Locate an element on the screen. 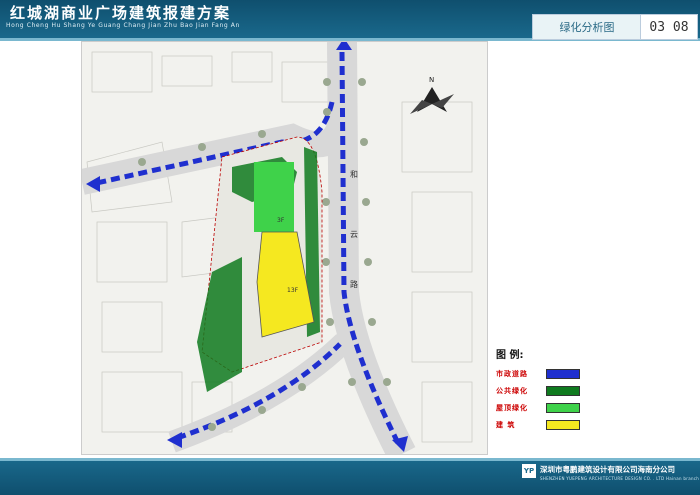 The width and height of the screenshot is (700, 495). legend-title: 图 例: is located at coordinates (510, 355).